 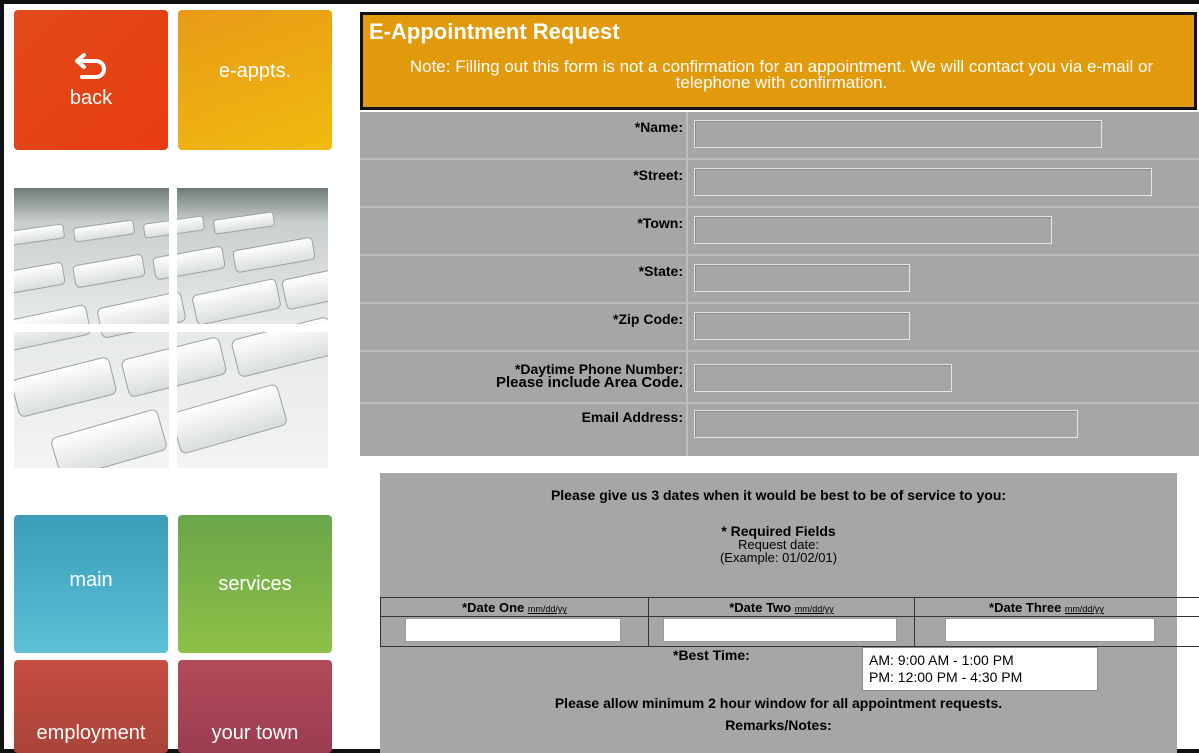 I want to click on state-row: *State:, so click(x=779, y=280).